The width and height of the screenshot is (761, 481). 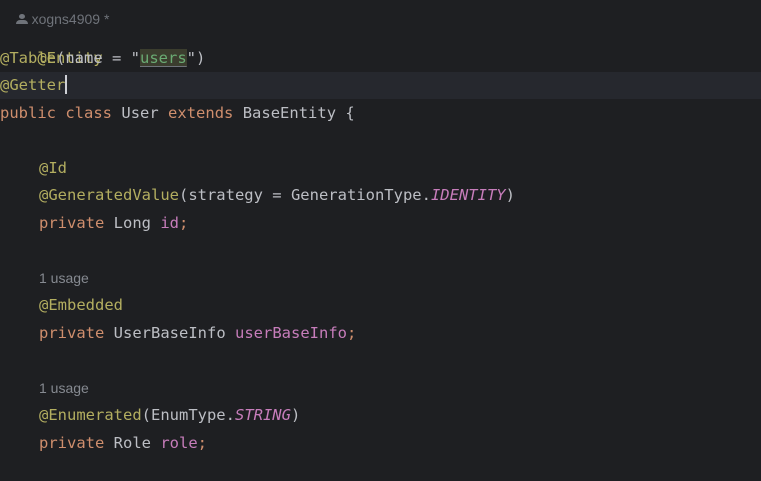 What do you see at coordinates (380, 85) in the screenshot?
I see `code-line-3-current: @Getter` at bounding box center [380, 85].